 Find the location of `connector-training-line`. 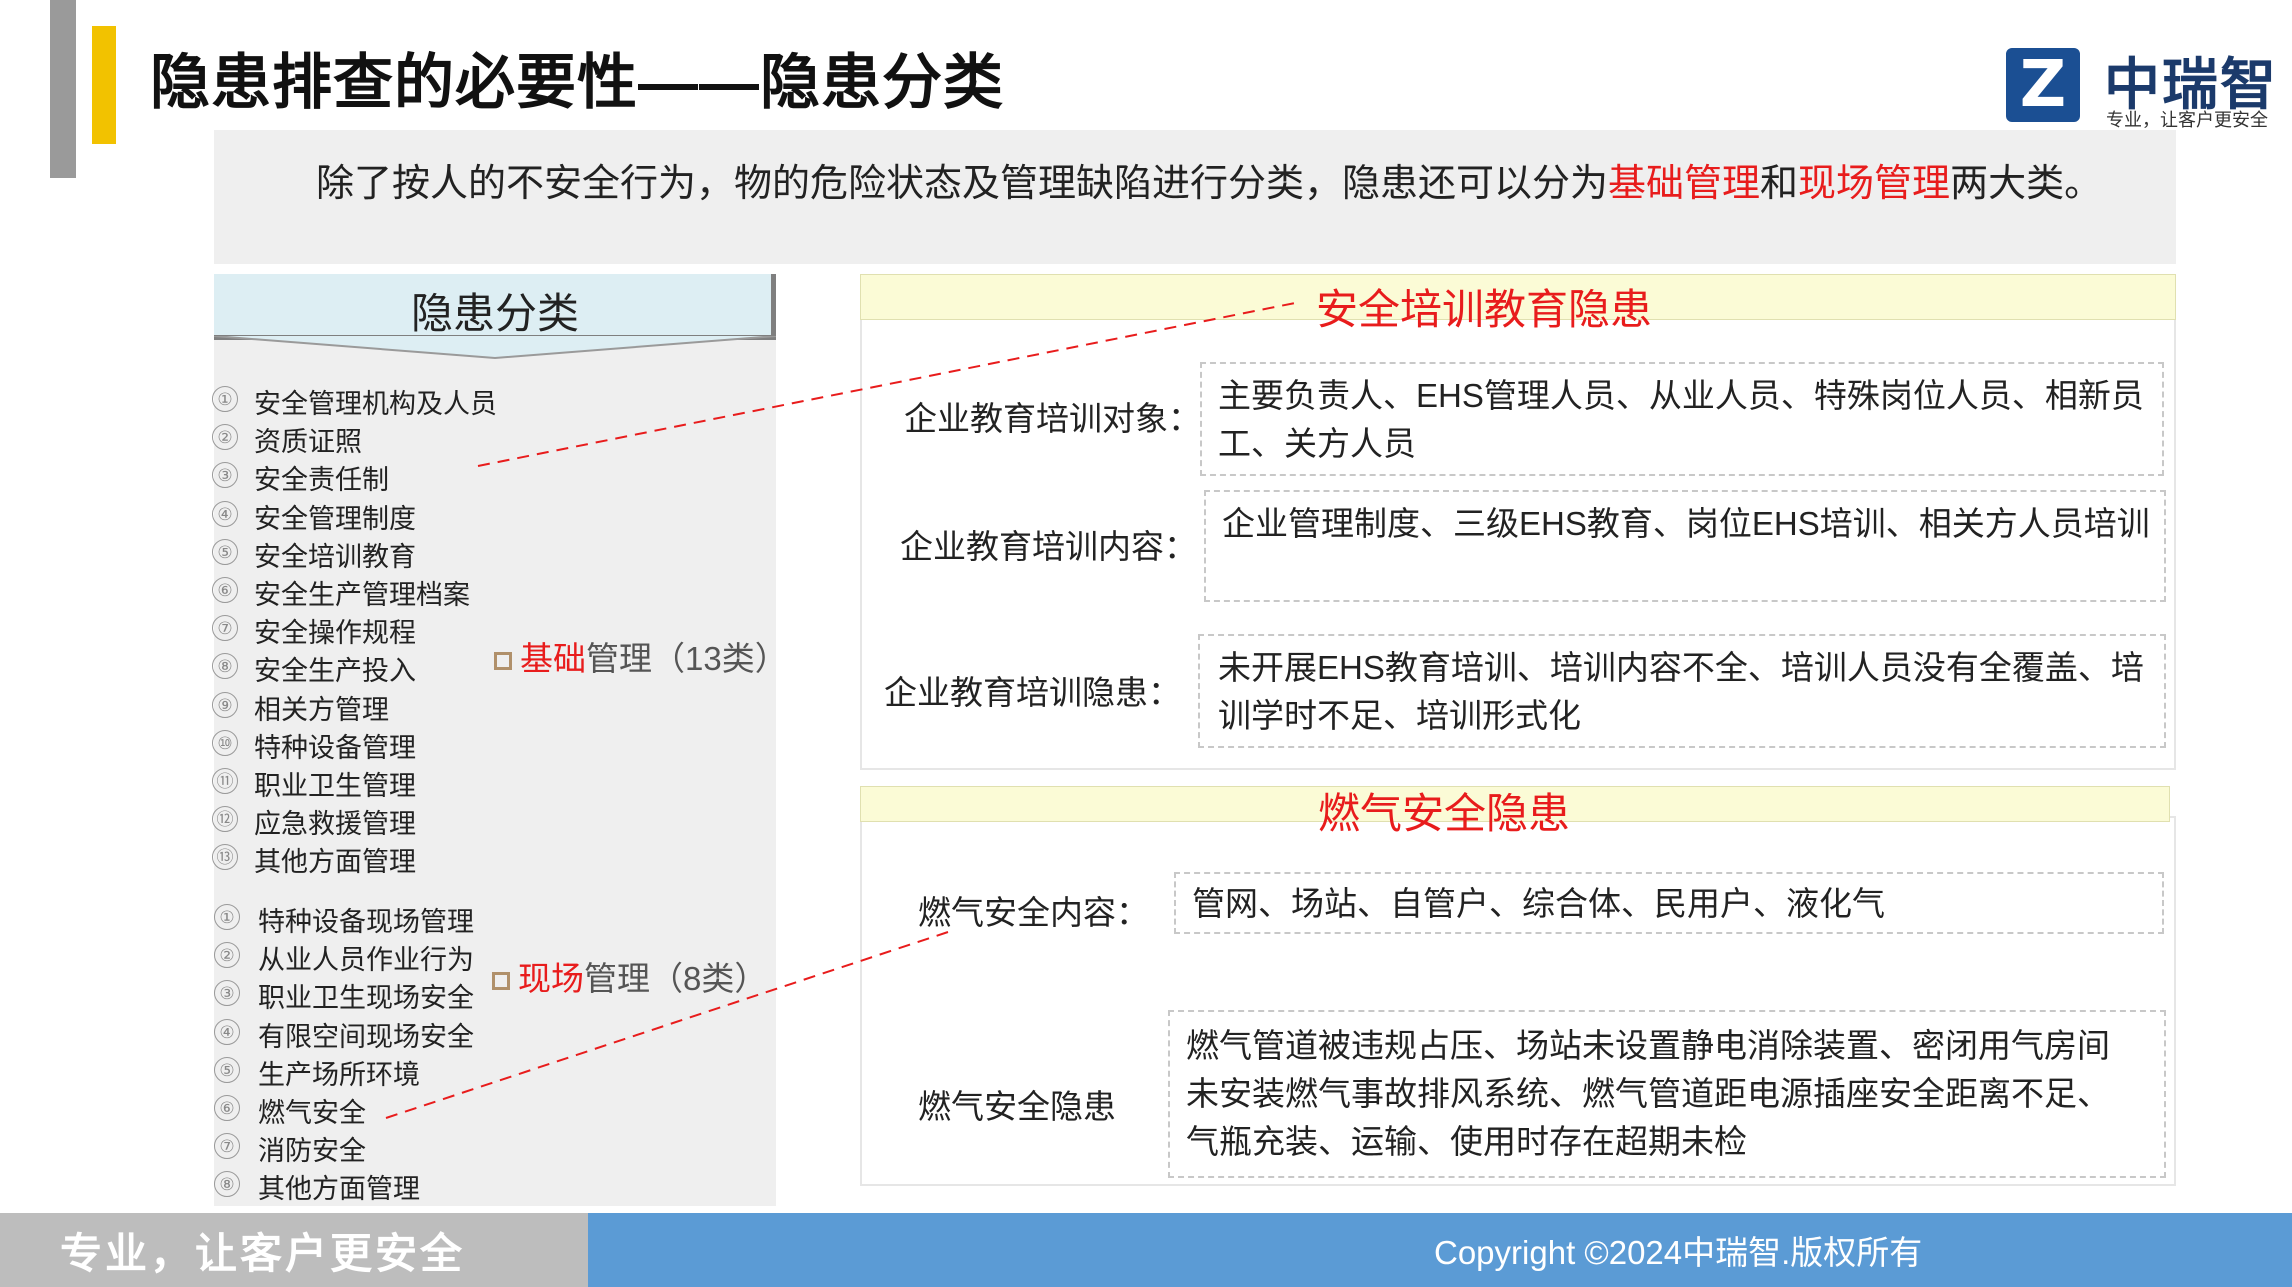

connector-training-line is located at coordinates (889, 384).